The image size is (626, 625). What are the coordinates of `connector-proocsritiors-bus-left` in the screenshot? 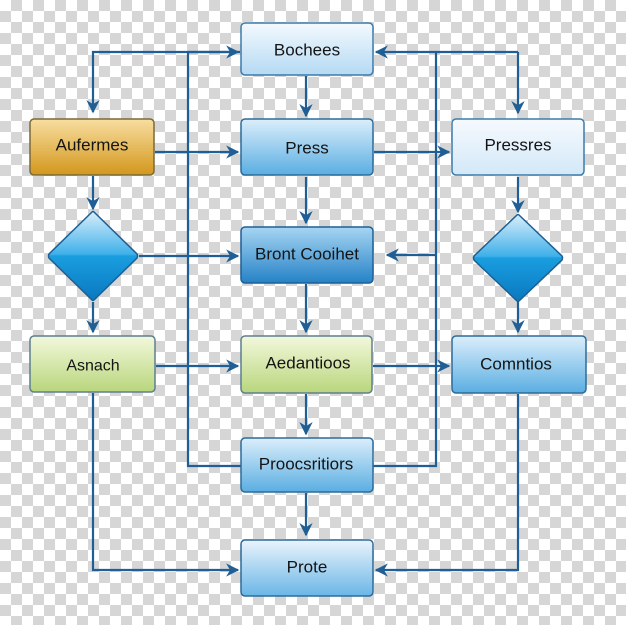 It's located at (213, 260).